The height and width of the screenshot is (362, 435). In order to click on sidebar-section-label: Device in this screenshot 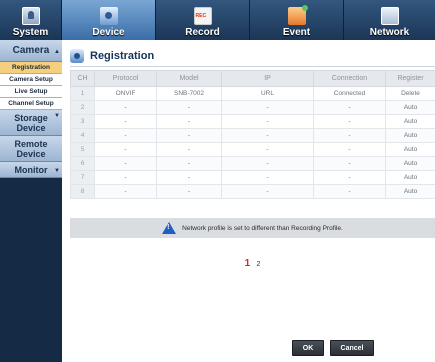, I will do `click(31, 154)`.